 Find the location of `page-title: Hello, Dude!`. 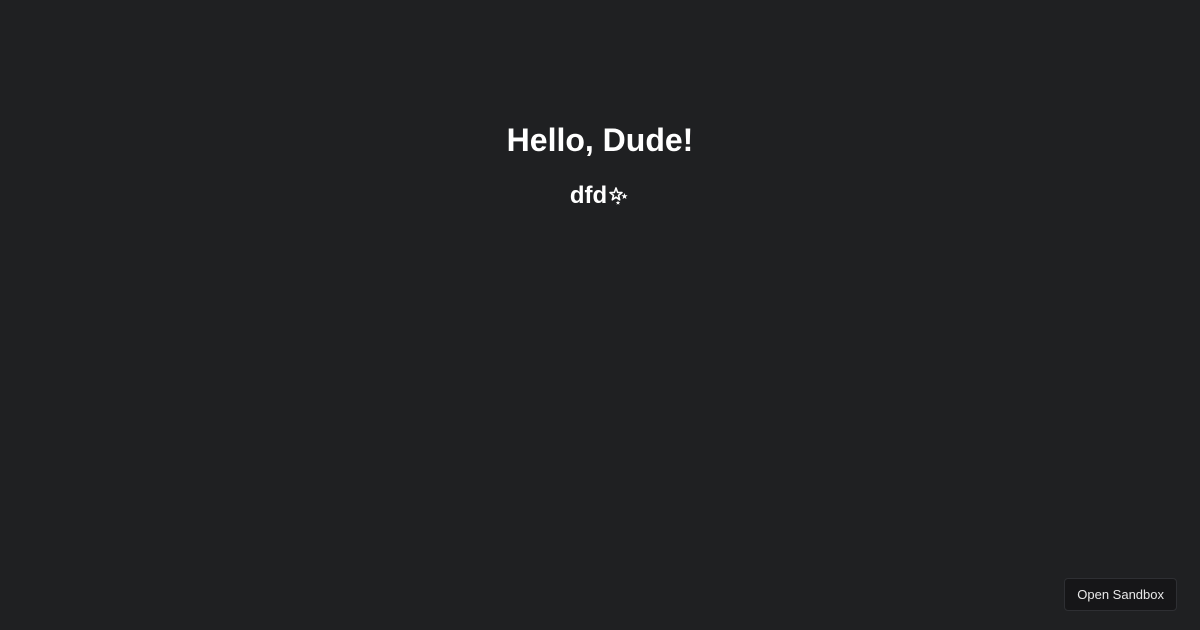

page-title: Hello, Dude! is located at coordinates (600, 140).